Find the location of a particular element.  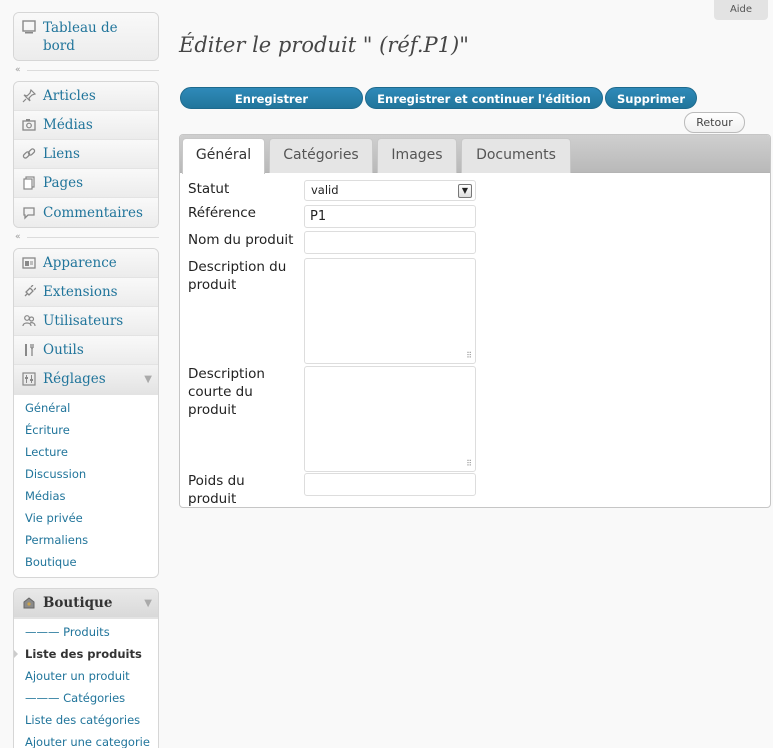

menu-medias: Médias is located at coordinates (86, 125).